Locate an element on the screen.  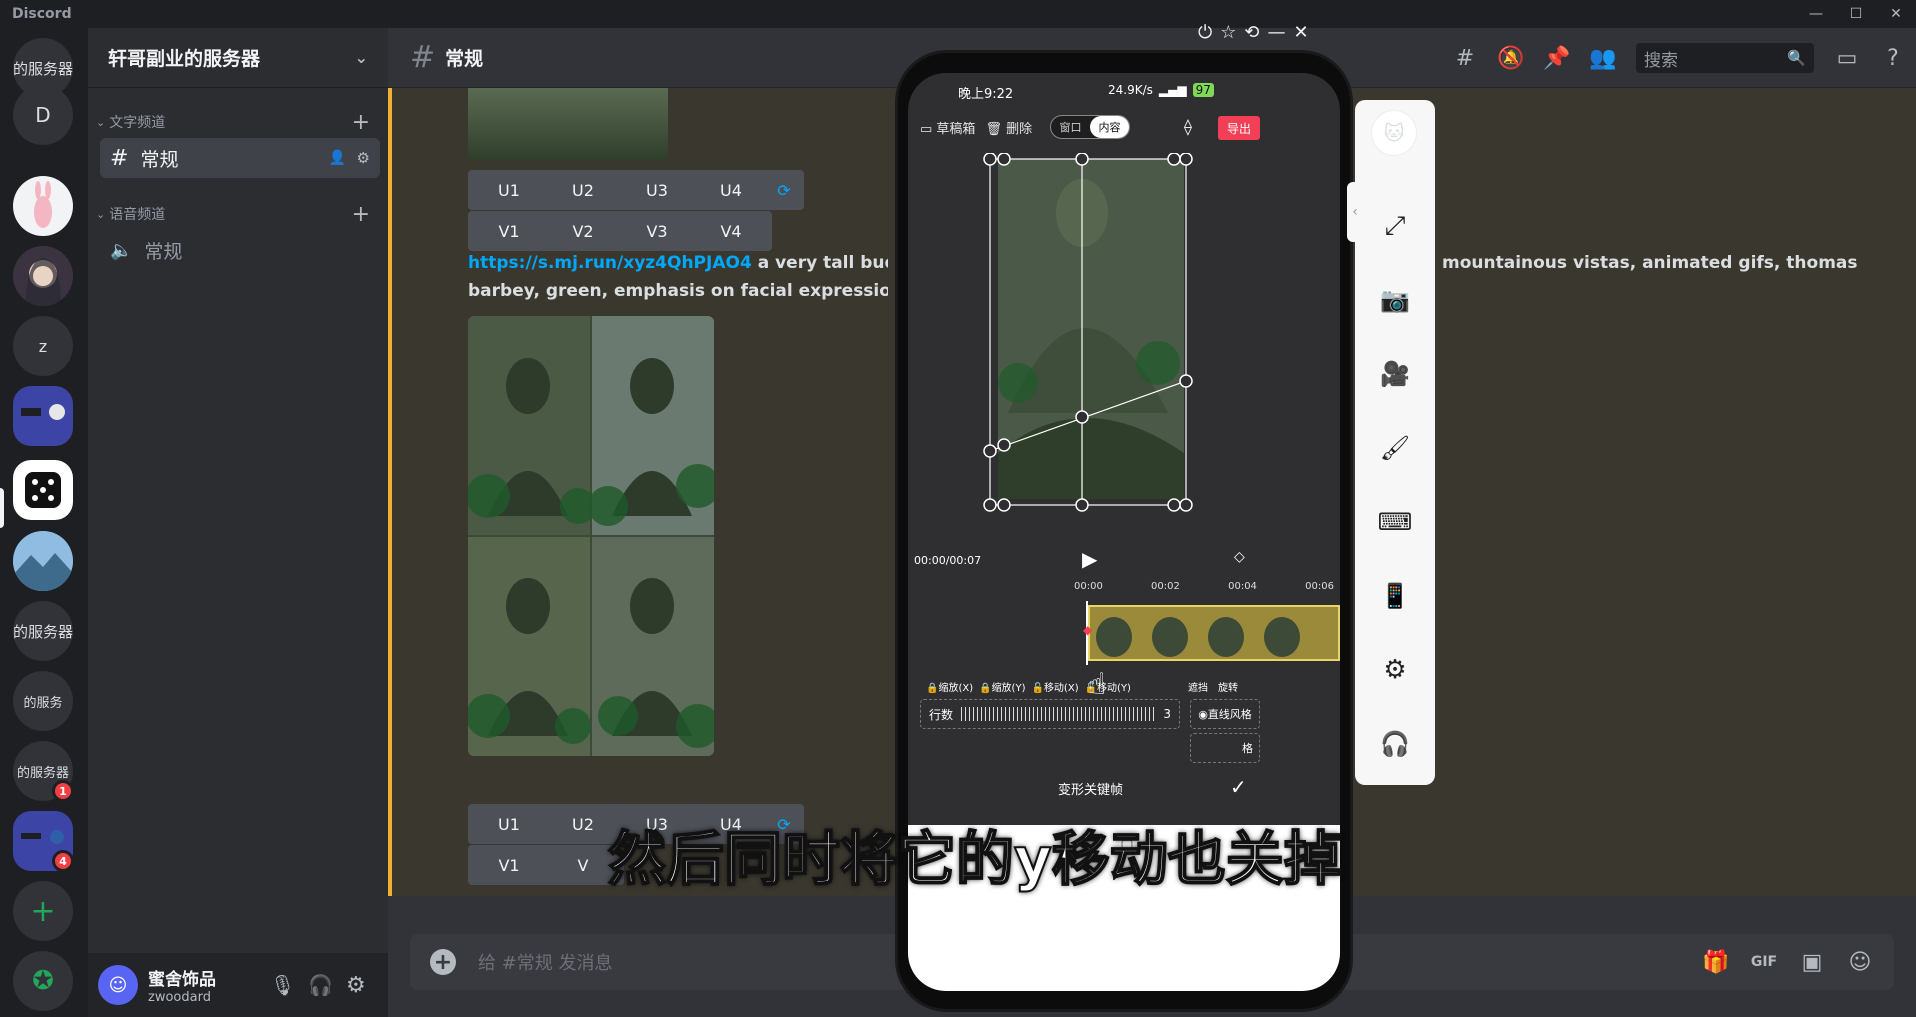
headset-icon: 🎧 is located at coordinates (1395, 744).